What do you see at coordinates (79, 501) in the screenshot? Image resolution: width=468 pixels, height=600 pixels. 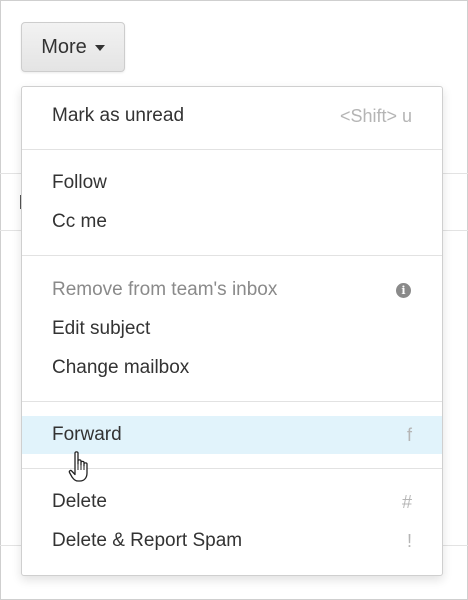 I see `menu-item-label: Delete` at bounding box center [79, 501].